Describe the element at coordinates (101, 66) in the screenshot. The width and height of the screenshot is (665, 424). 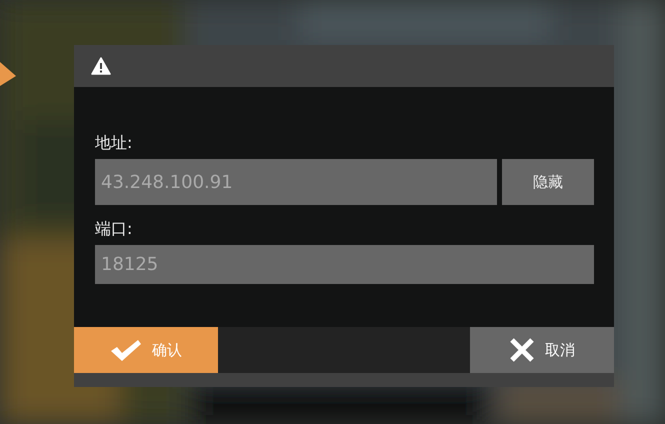
I see `warning-icon` at that location.